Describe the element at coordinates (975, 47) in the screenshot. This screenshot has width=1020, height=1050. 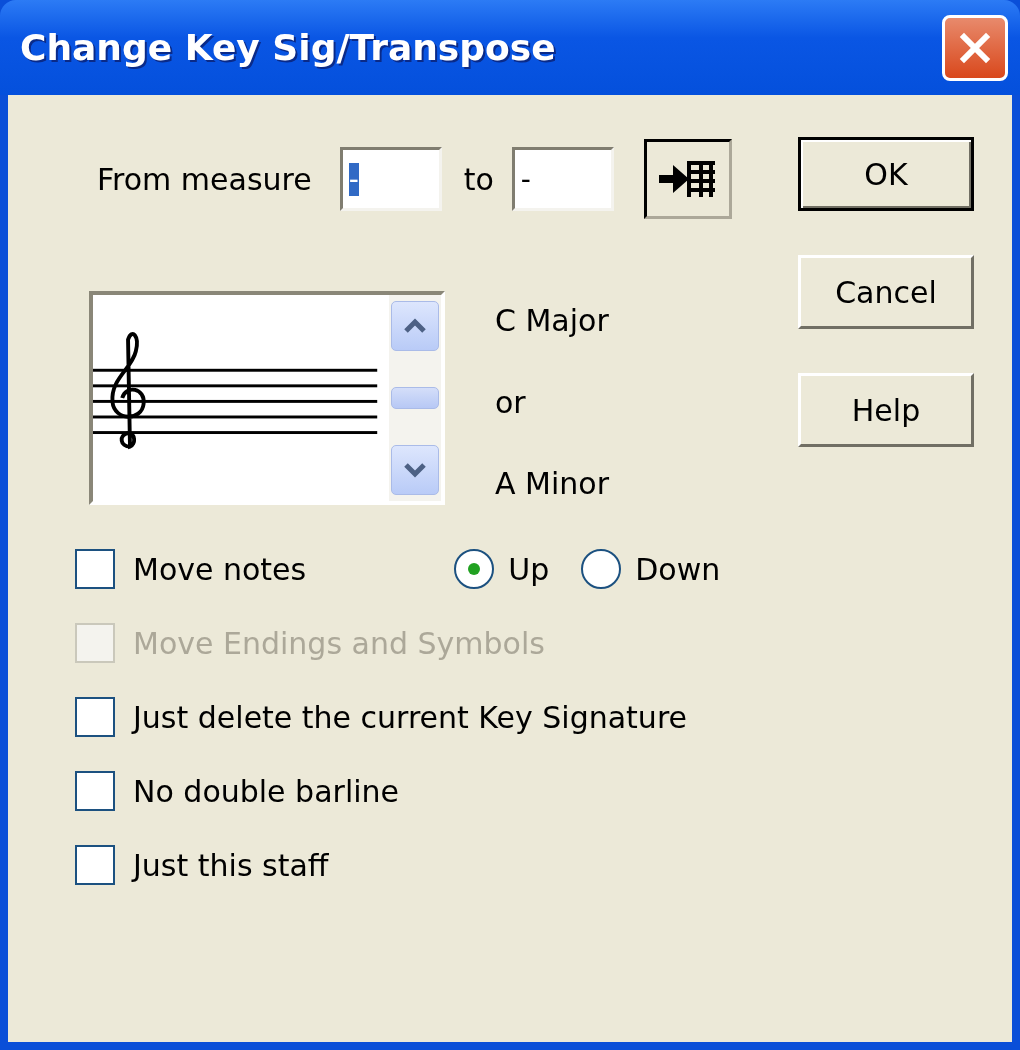
I see `close-button` at that location.